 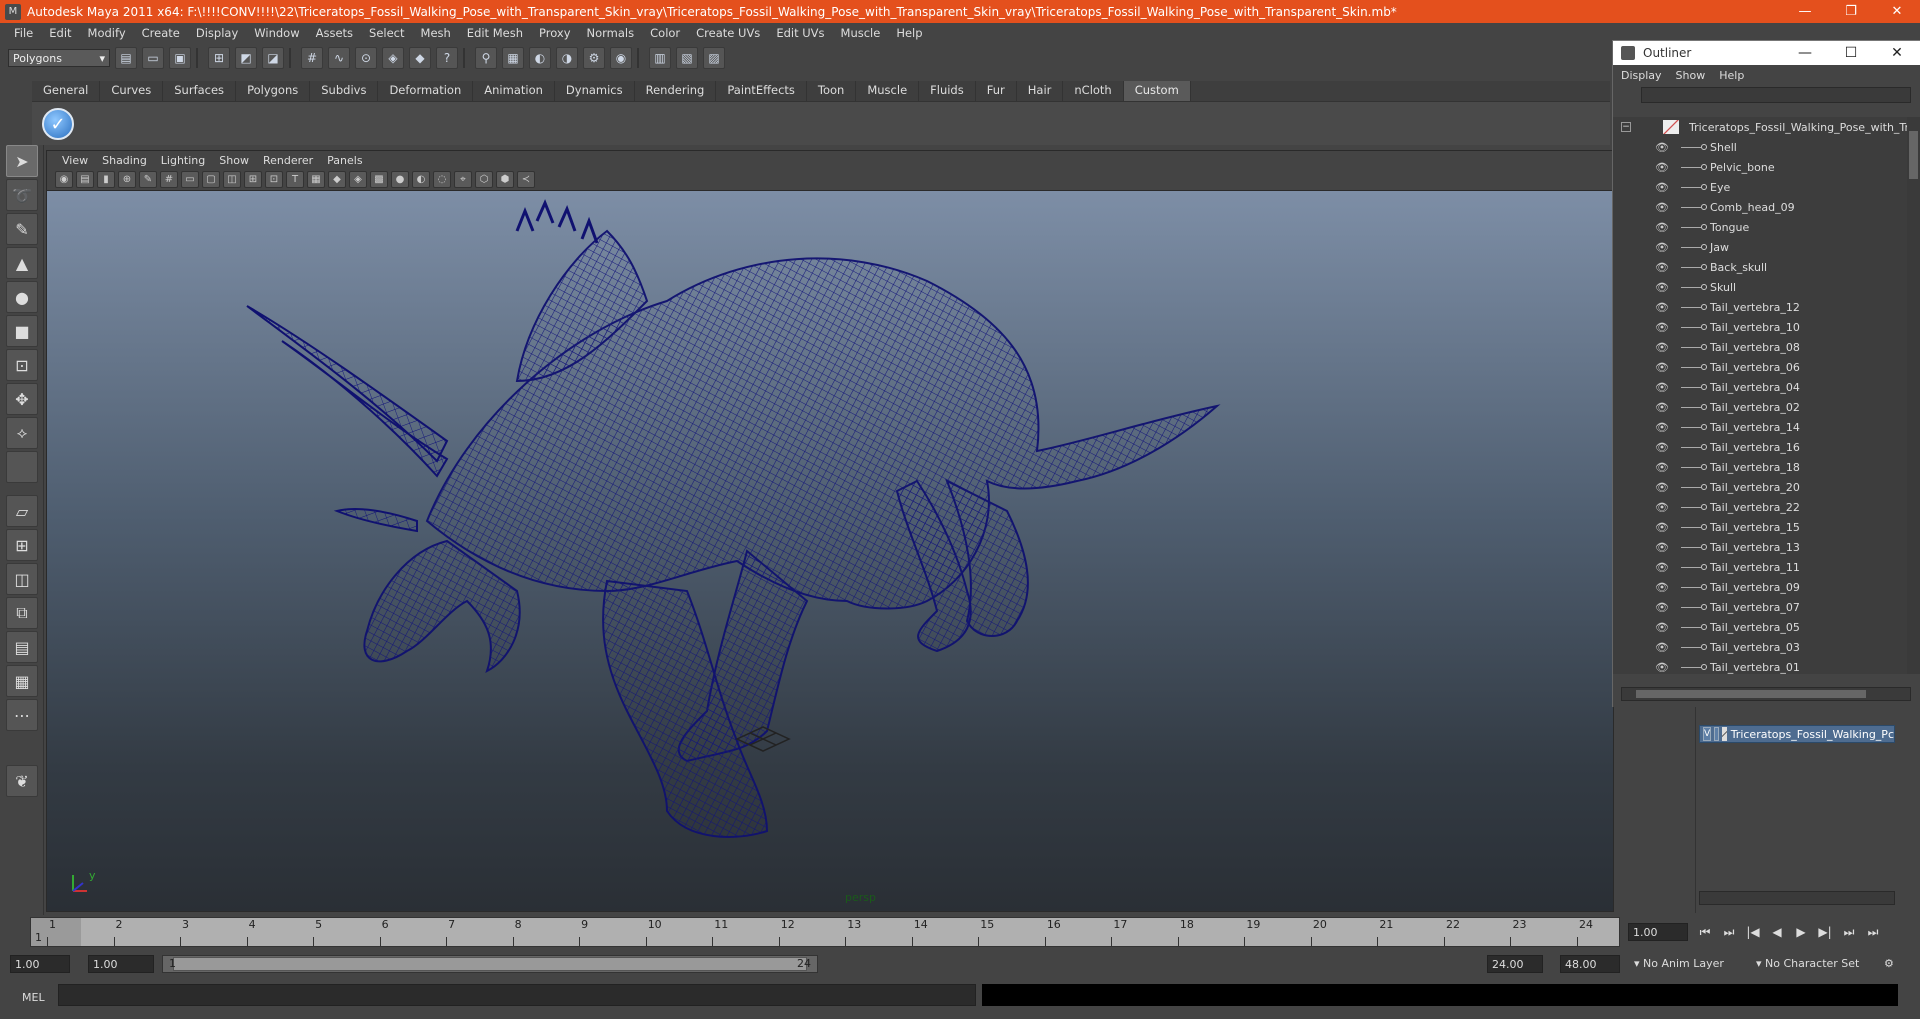 I want to click on outliner-item: 👁 Tongue, so click(x=1760, y=227).